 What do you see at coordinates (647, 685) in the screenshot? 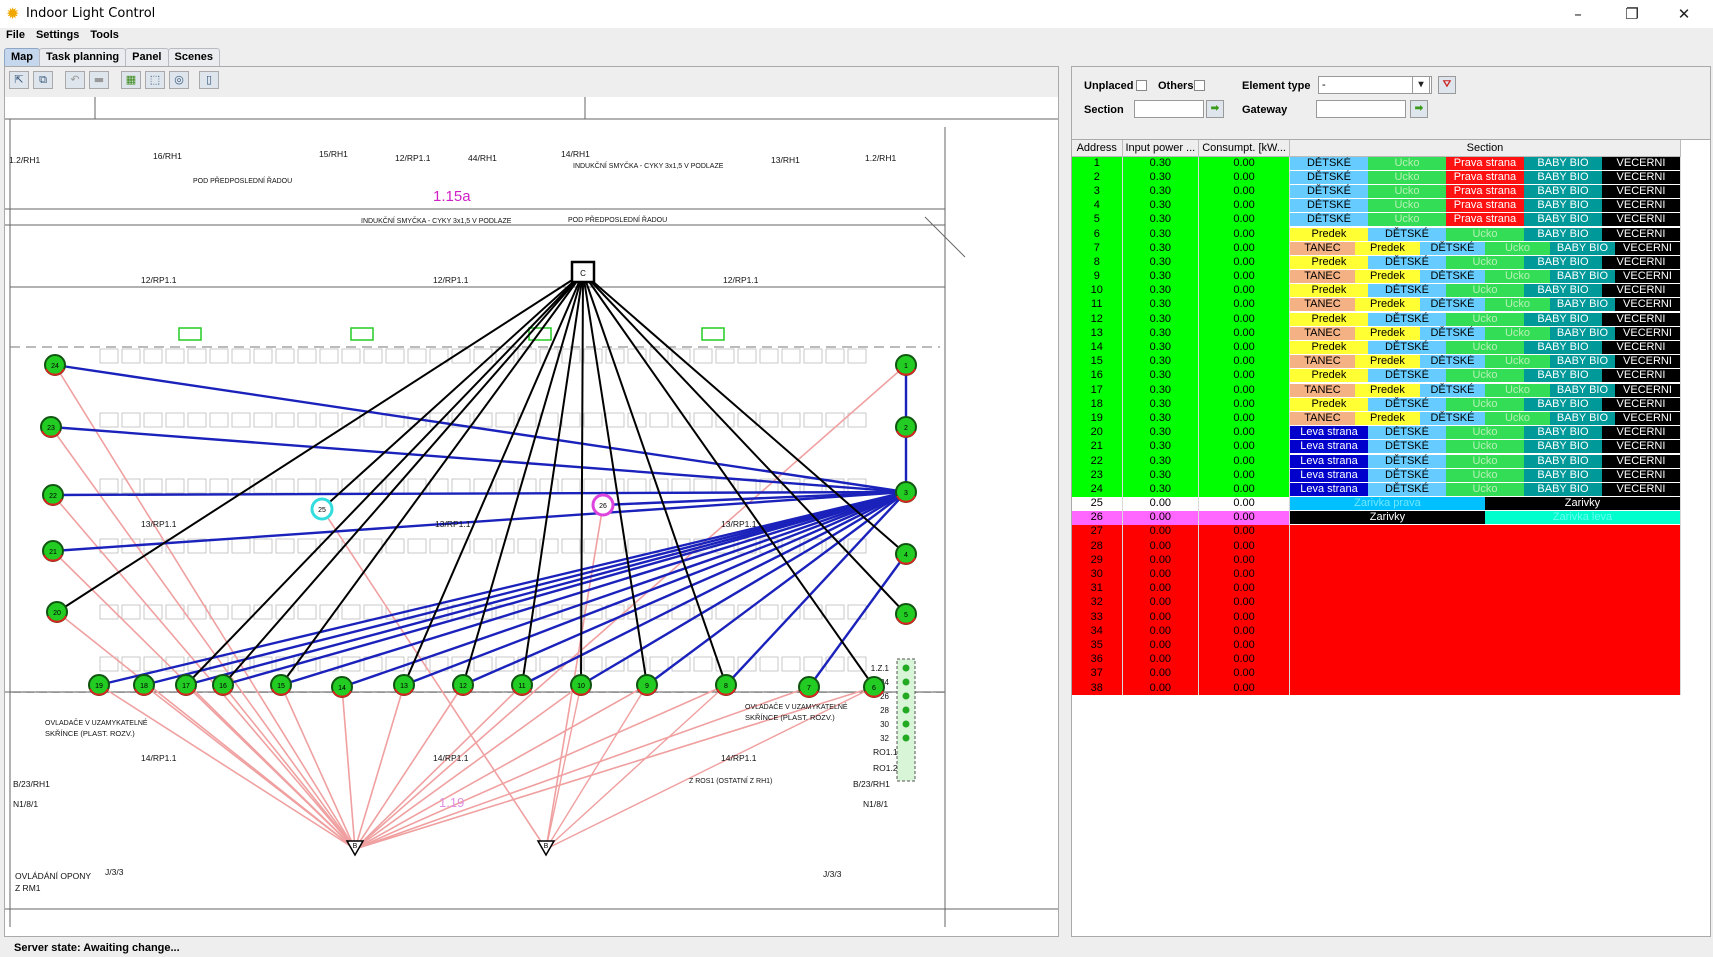
I see `light-element: 9` at bounding box center [647, 685].